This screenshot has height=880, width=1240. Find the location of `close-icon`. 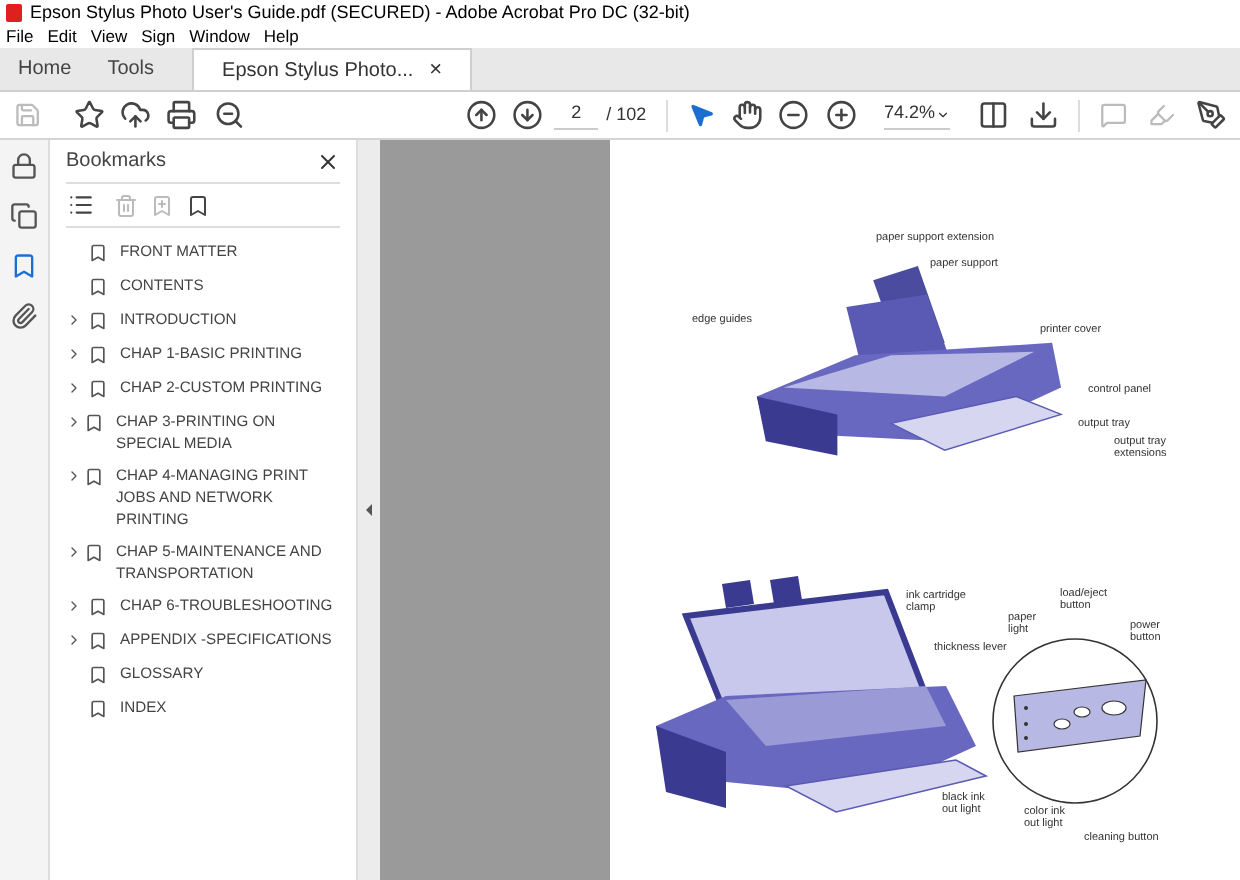

close-icon is located at coordinates (328, 161).